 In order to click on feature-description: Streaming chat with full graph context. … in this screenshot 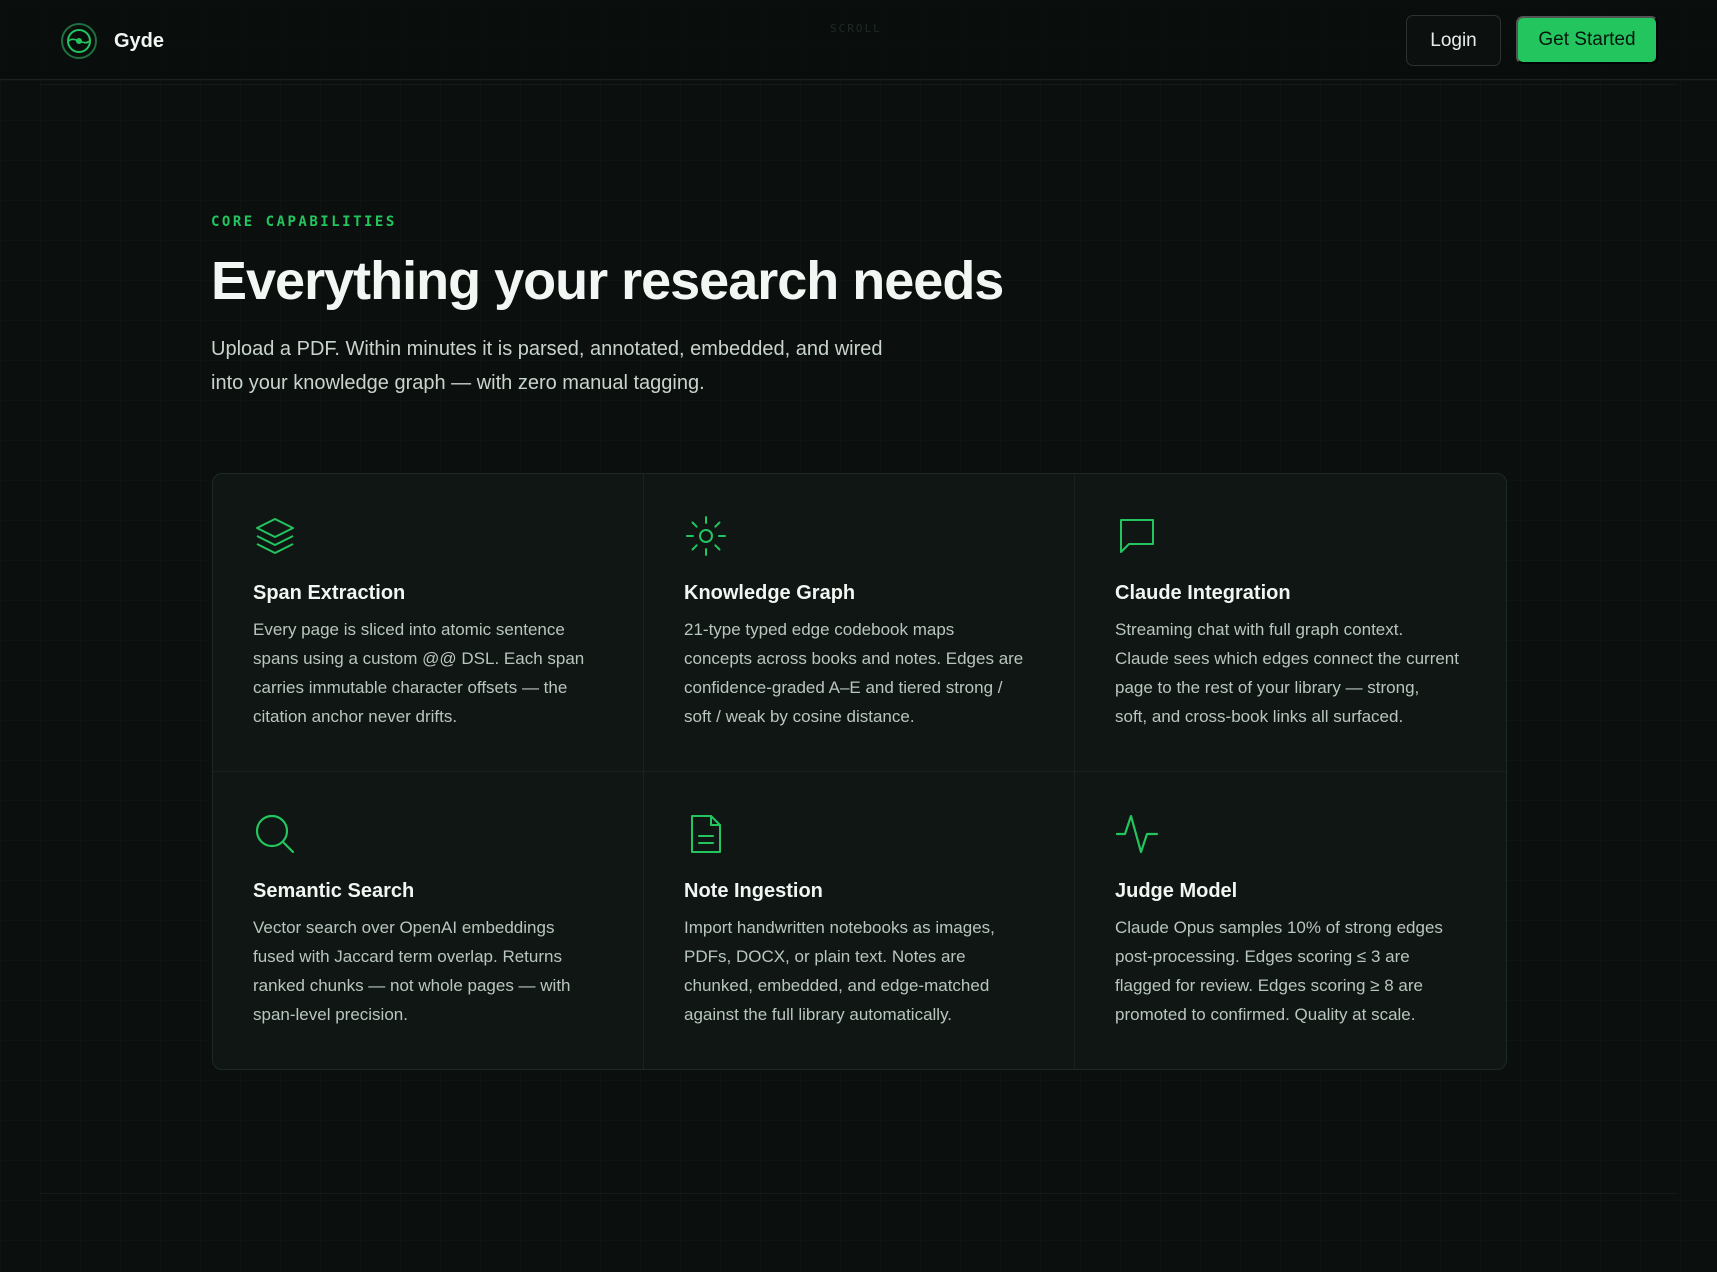, I will do `click(1295, 673)`.